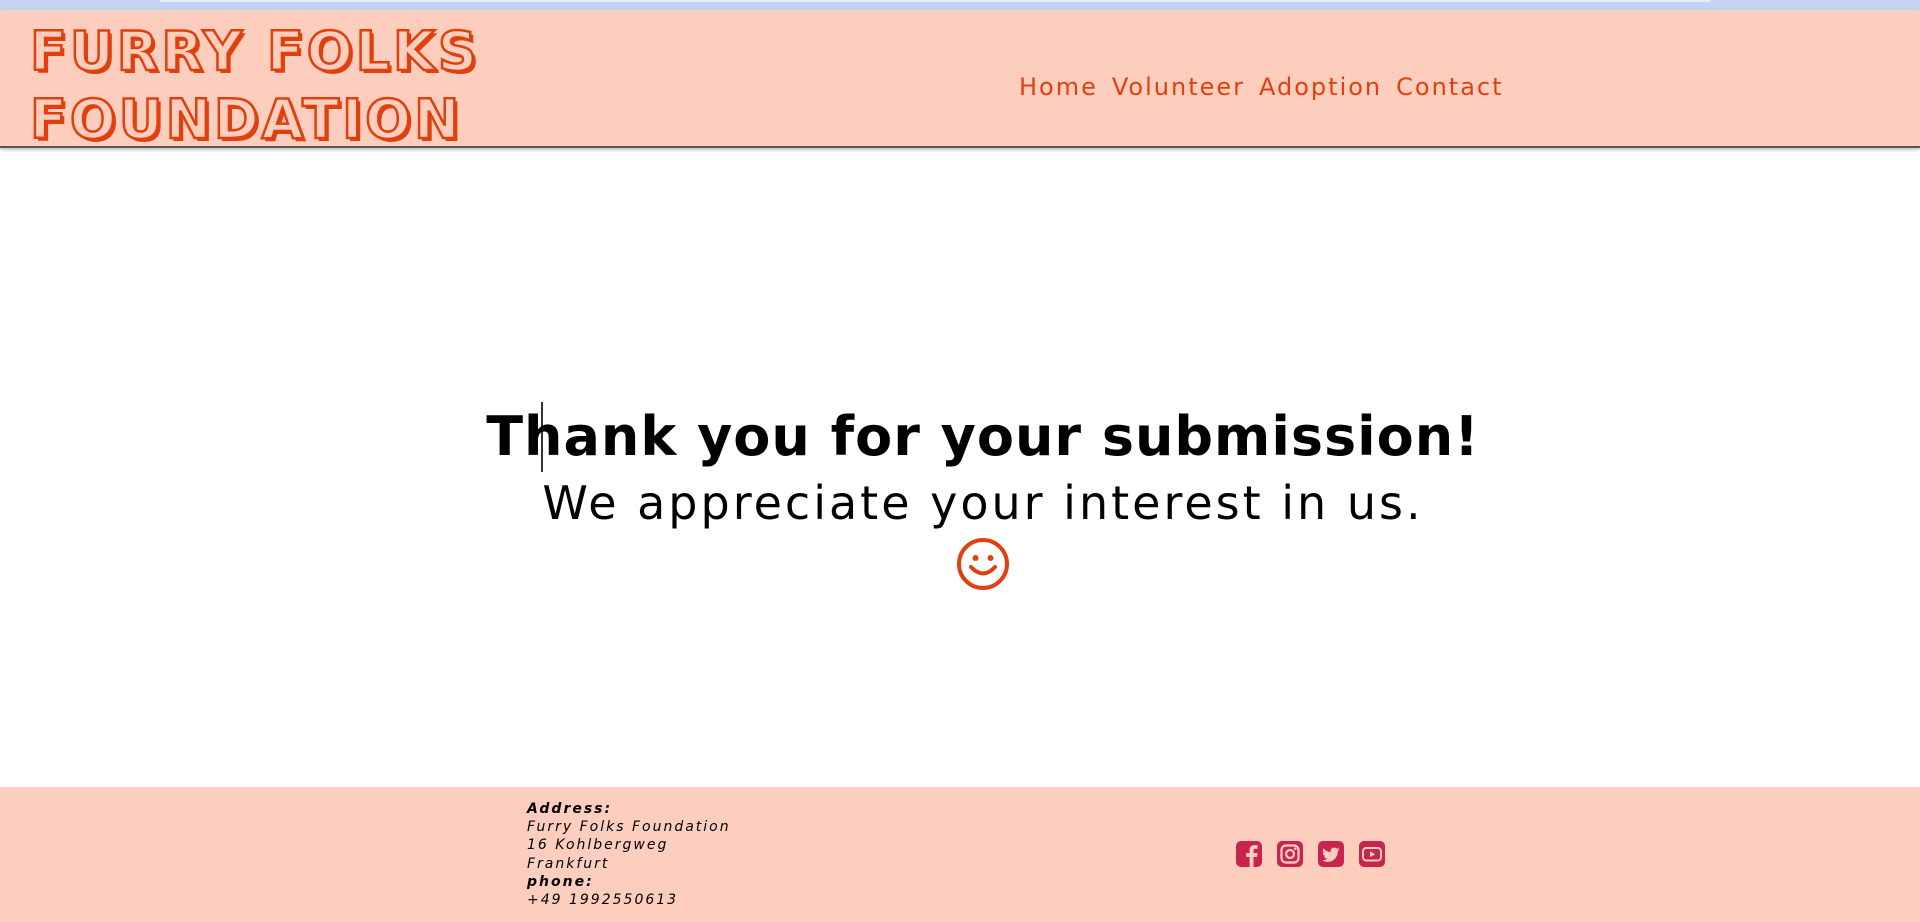 This screenshot has width=1920, height=922. I want to click on instagram-icon, so click(1290, 854).